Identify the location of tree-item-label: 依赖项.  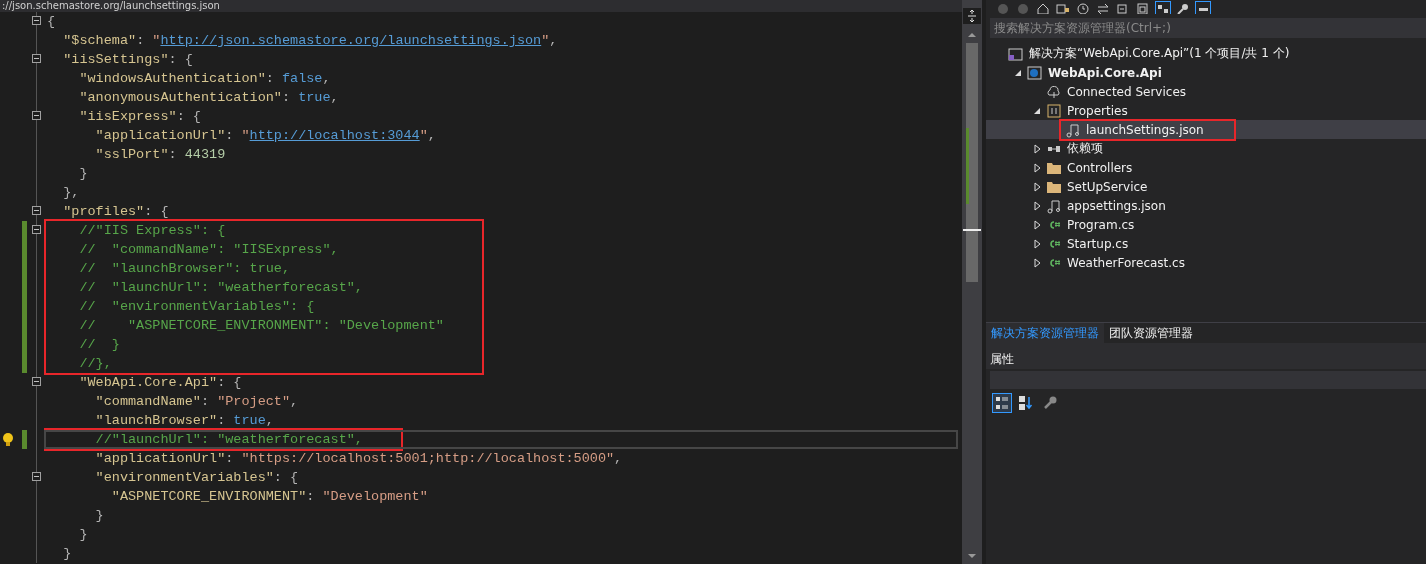
(1085, 148).